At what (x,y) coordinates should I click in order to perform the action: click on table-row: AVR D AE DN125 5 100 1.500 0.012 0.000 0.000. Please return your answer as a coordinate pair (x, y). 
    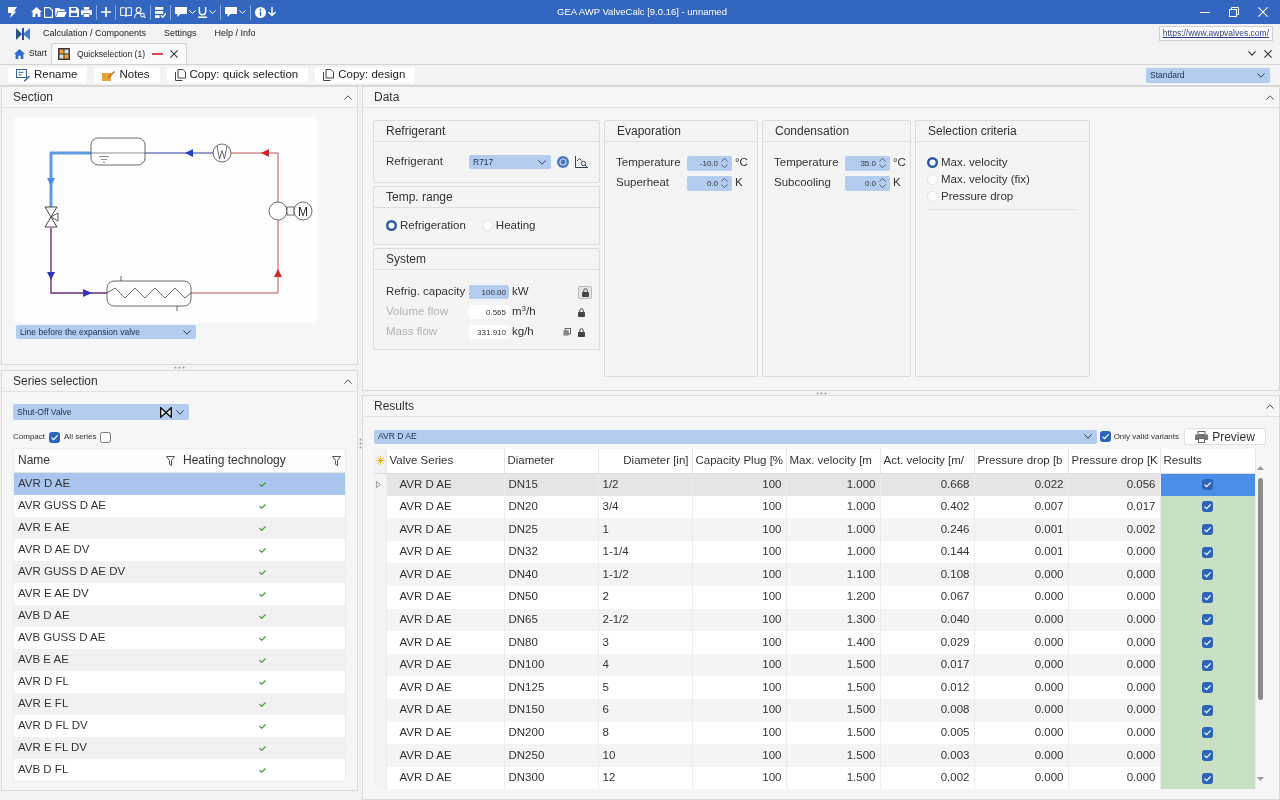
    Looking at the image, I should click on (814, 687).